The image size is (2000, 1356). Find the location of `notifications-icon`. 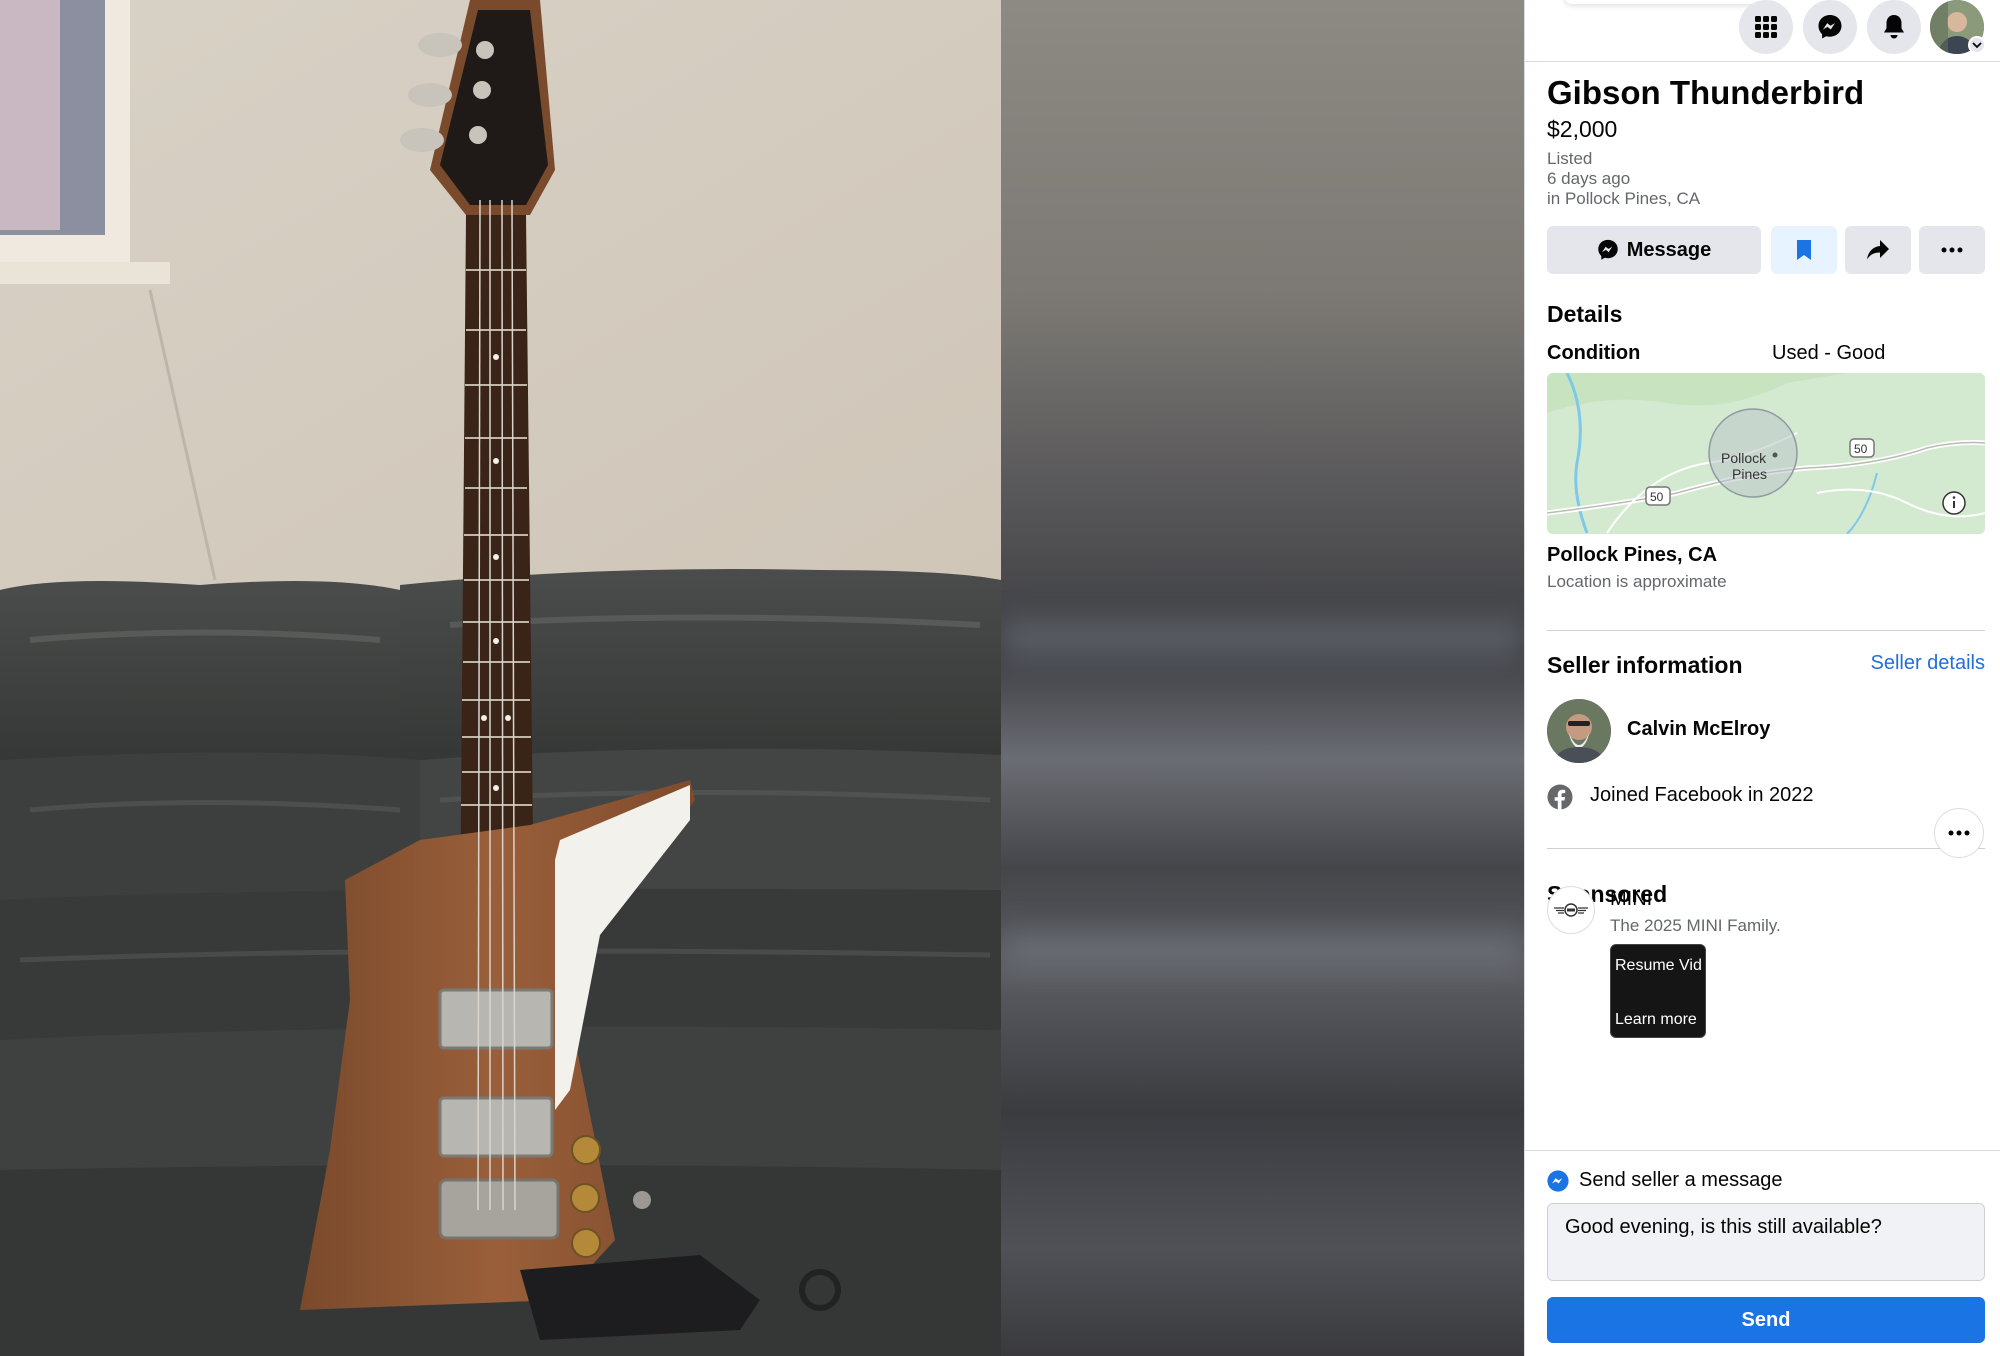

notifications-icon is located at coordinates (1894, 27).